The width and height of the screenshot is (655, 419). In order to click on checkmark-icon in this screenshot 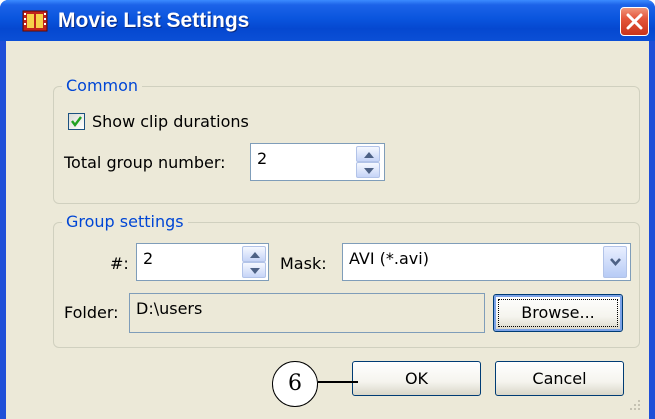, I will do `click(76, 121)`.